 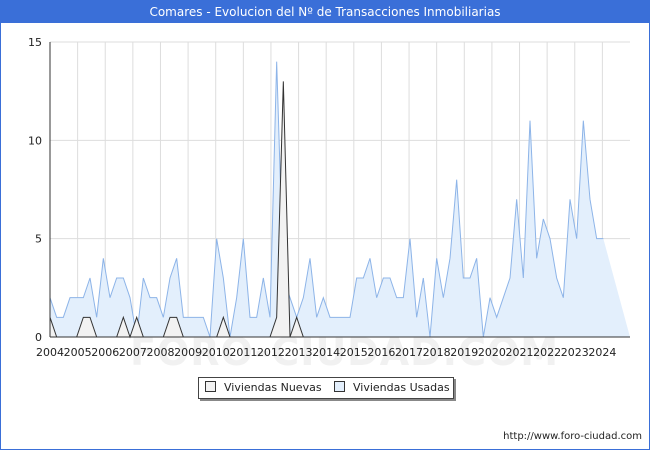 What do you see at coordinates (339, 386) in the screenshot?
I see `legend-swatch-usadas` at bounding box center [339, 386].